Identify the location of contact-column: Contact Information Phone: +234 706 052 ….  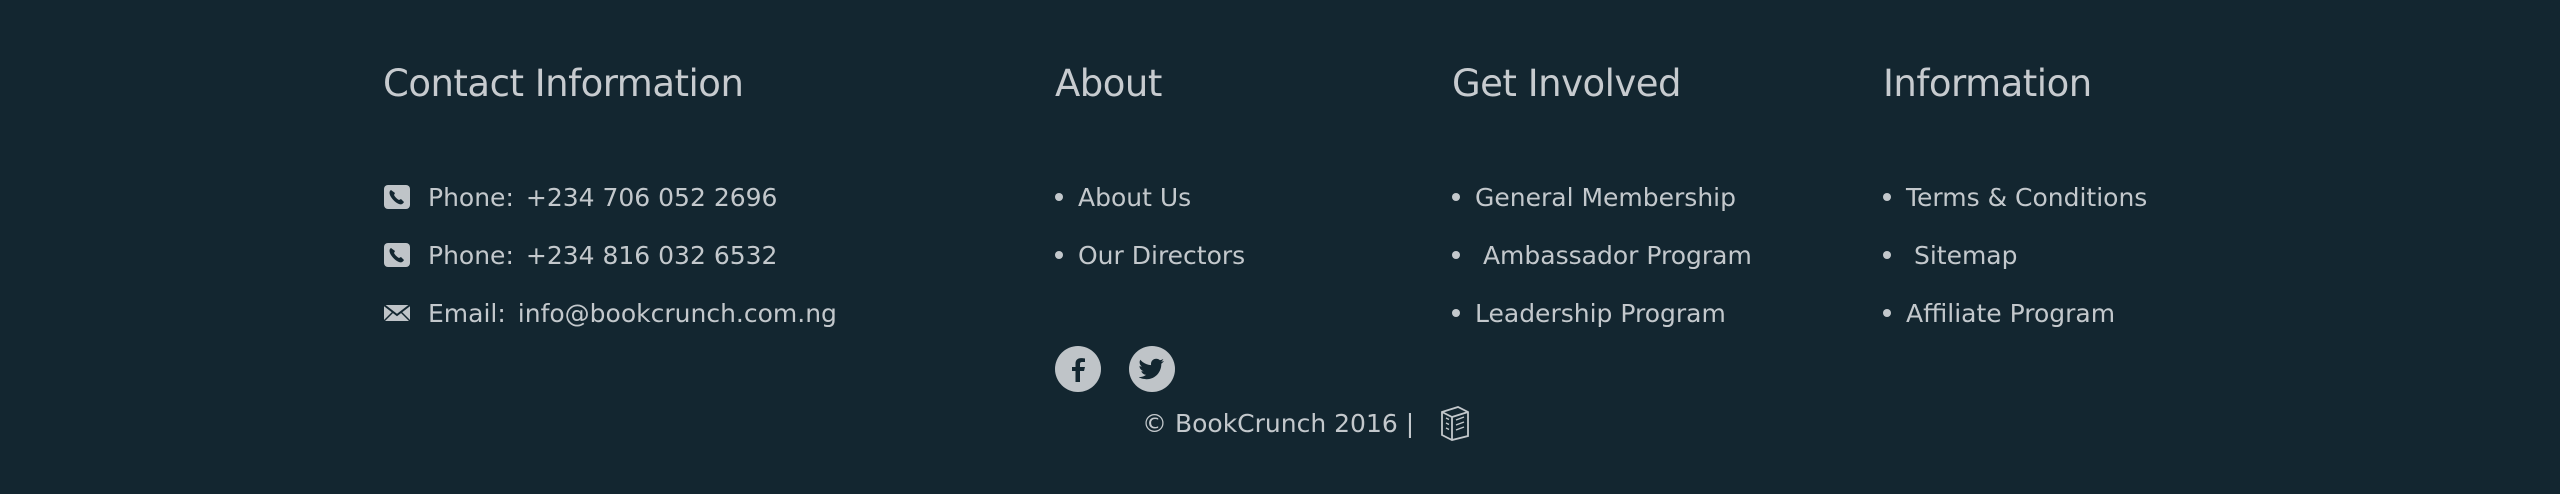
(610, 193).